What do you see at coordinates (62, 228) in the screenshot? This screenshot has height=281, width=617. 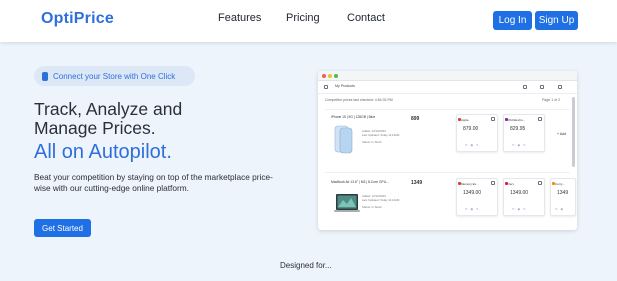 I see `get-started-button: Get Started` at bounding box center [62, 228].